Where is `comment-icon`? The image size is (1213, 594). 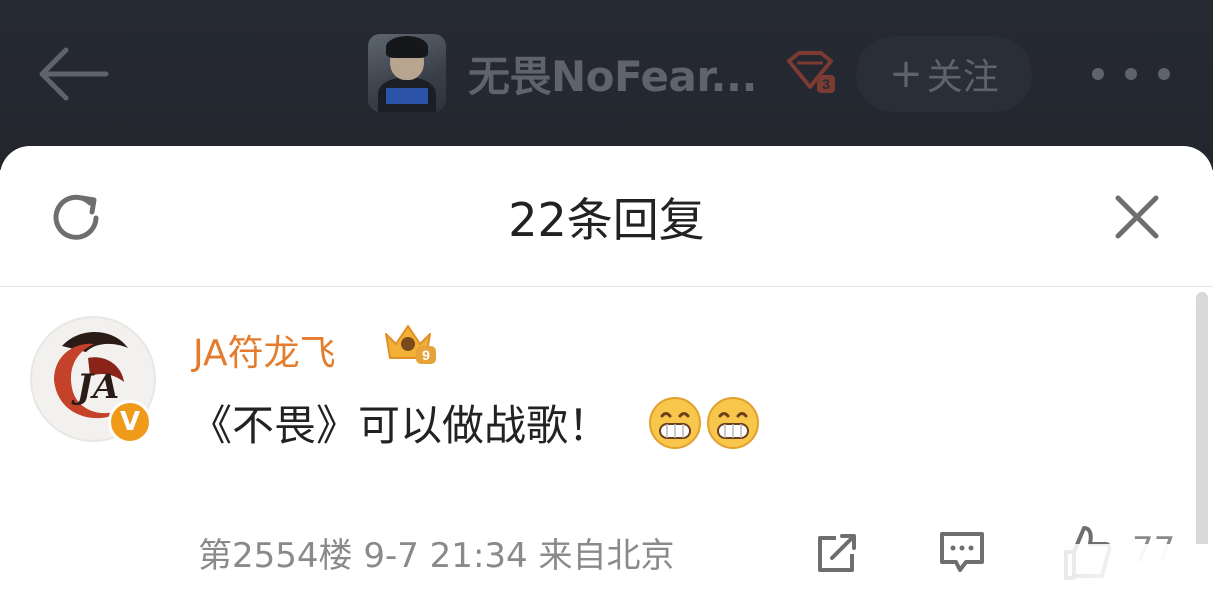 comment-icon is located at coordinates (962, 552).